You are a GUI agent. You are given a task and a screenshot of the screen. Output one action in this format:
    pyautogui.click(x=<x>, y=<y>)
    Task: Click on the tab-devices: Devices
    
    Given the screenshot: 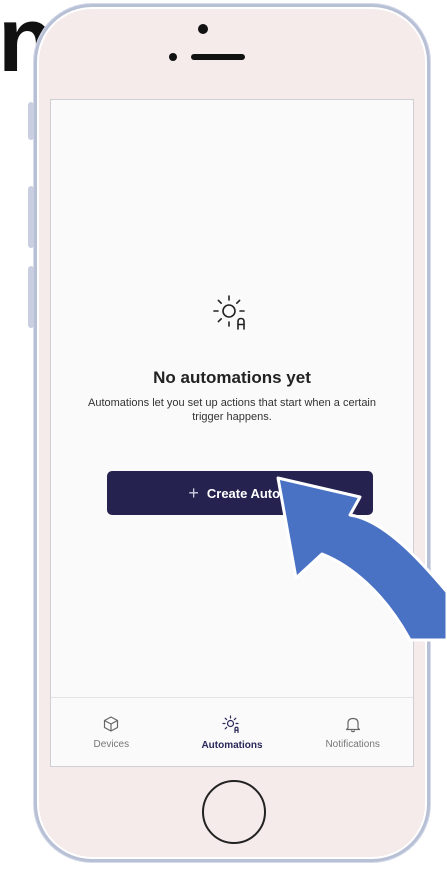 What is the action you would take?
    pyautogui.click(x=111, y=732)
    